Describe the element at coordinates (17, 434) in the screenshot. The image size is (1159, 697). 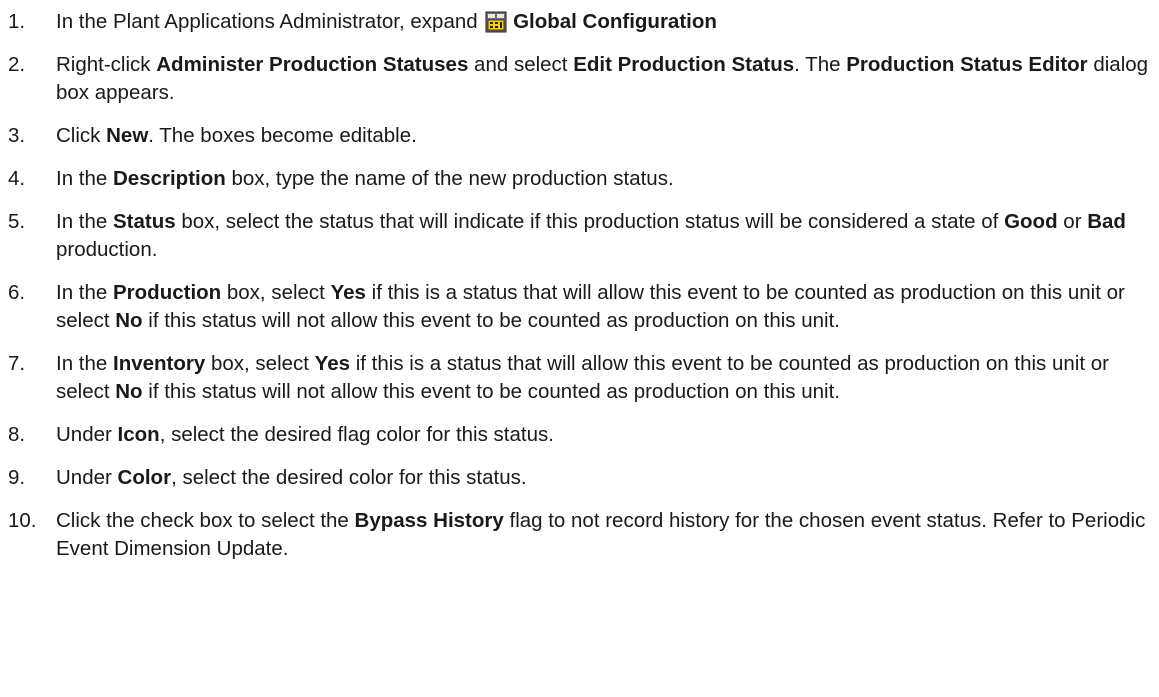
I see `step-number: 8.` at that location.